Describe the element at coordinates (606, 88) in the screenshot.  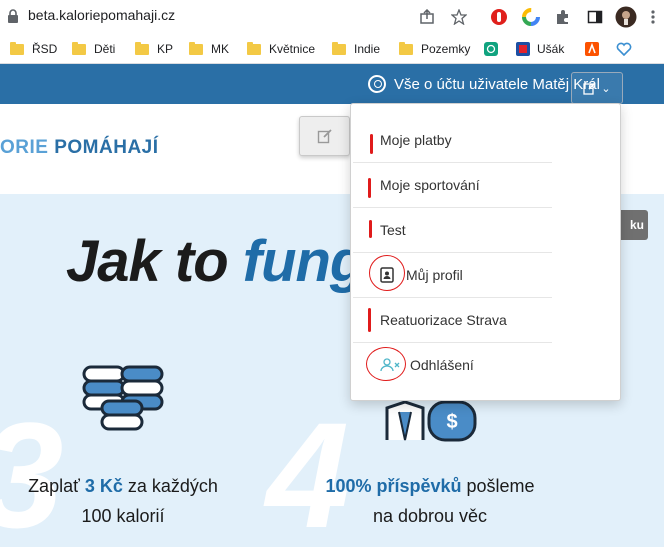
I see `chevron-down-icon: ⌄` at that location.